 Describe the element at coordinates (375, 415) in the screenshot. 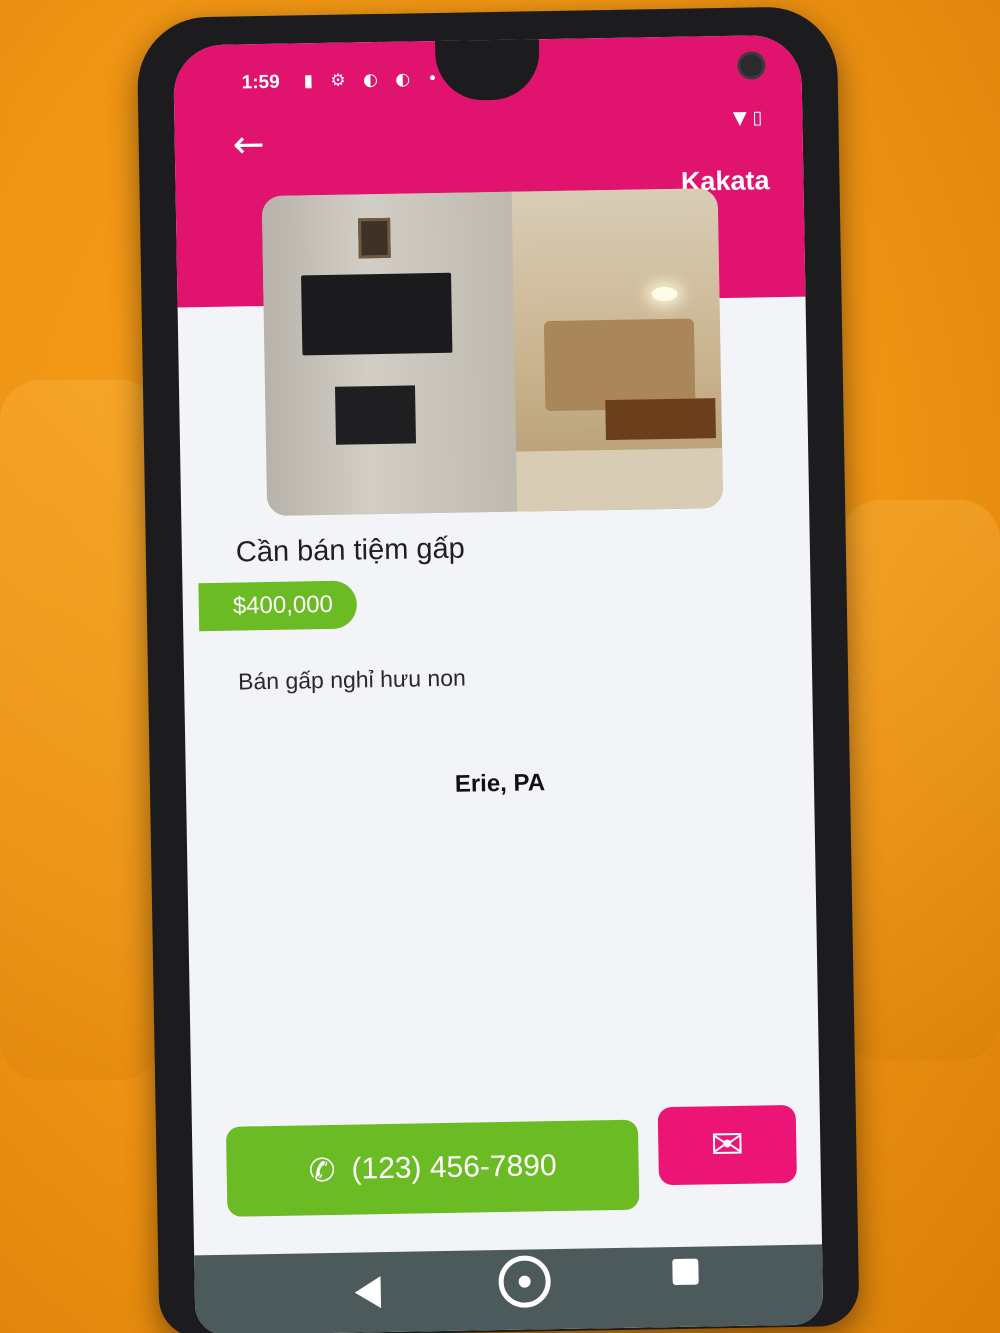

I see `photo-shelf` at that location.